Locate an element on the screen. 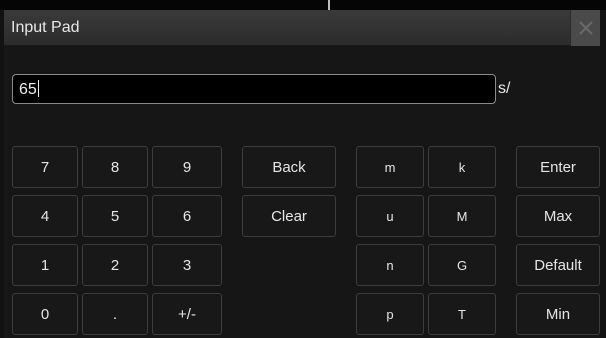  max-button: Max is located at coordinates (558, 216).